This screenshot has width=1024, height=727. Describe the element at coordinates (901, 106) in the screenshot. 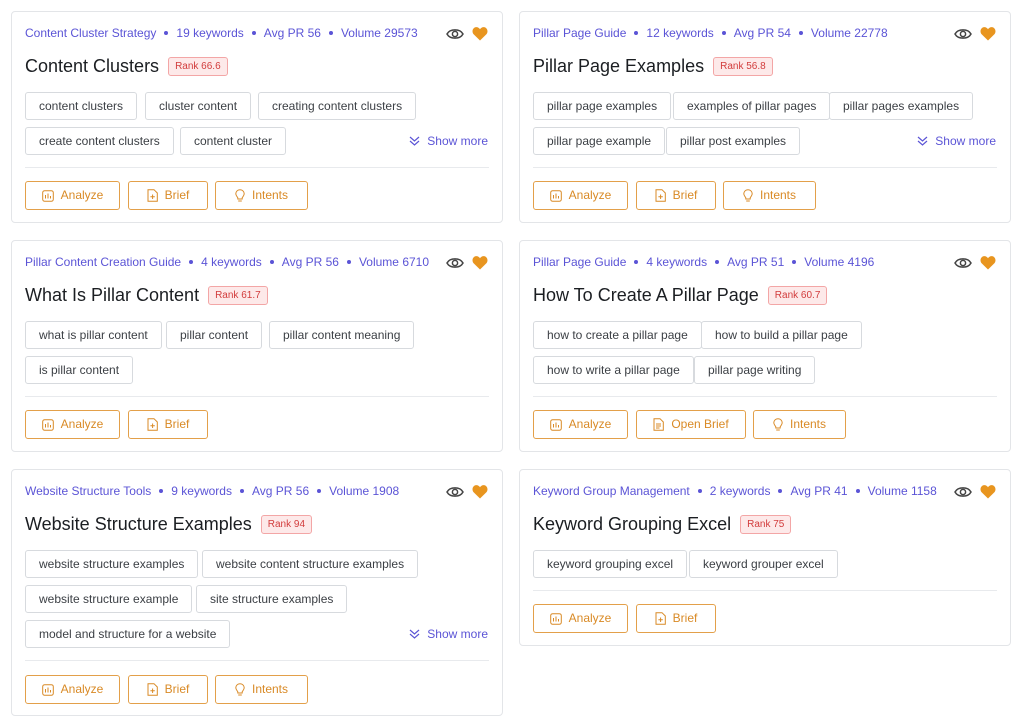

I see `keyword-tag: pillar pages examples` at that location.